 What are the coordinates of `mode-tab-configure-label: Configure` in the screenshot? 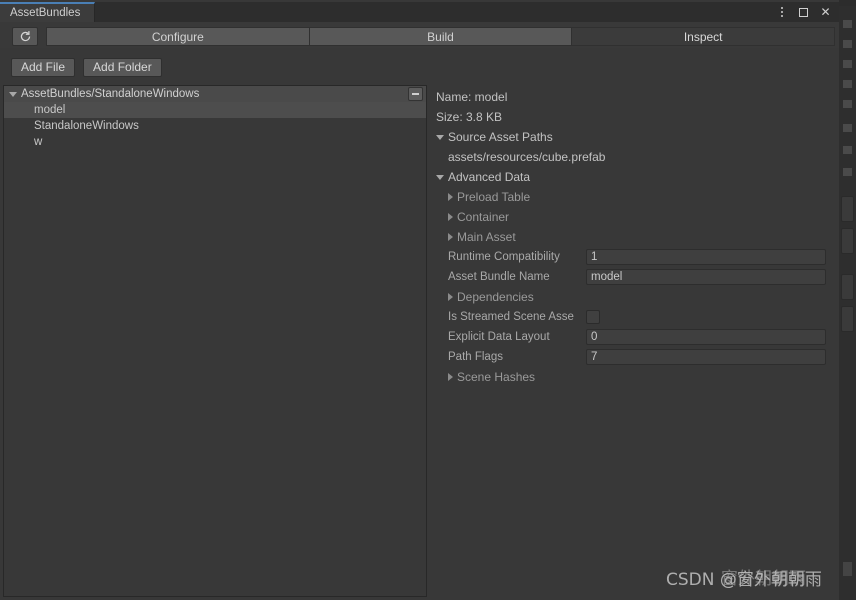 It's located at (177, 36).